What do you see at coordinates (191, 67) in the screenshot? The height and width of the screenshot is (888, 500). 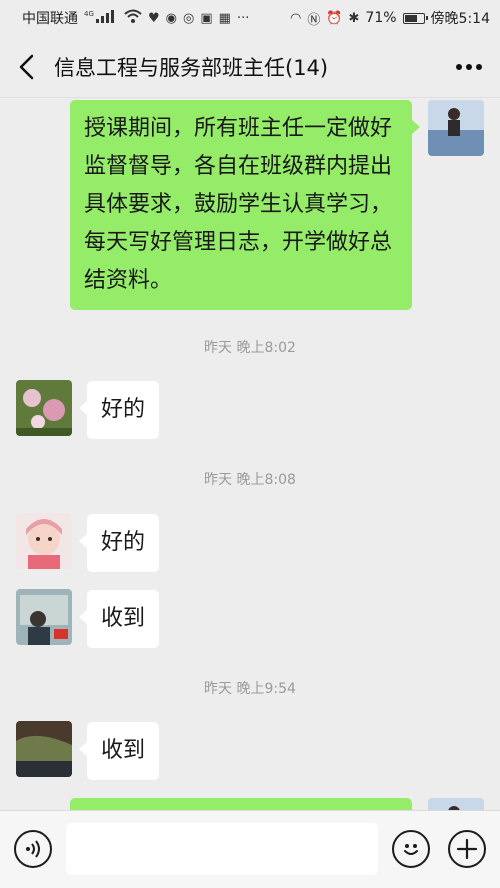 I see `chat-title: 信息工程与服务部班主任(14)` at bounding box center [191, 67].